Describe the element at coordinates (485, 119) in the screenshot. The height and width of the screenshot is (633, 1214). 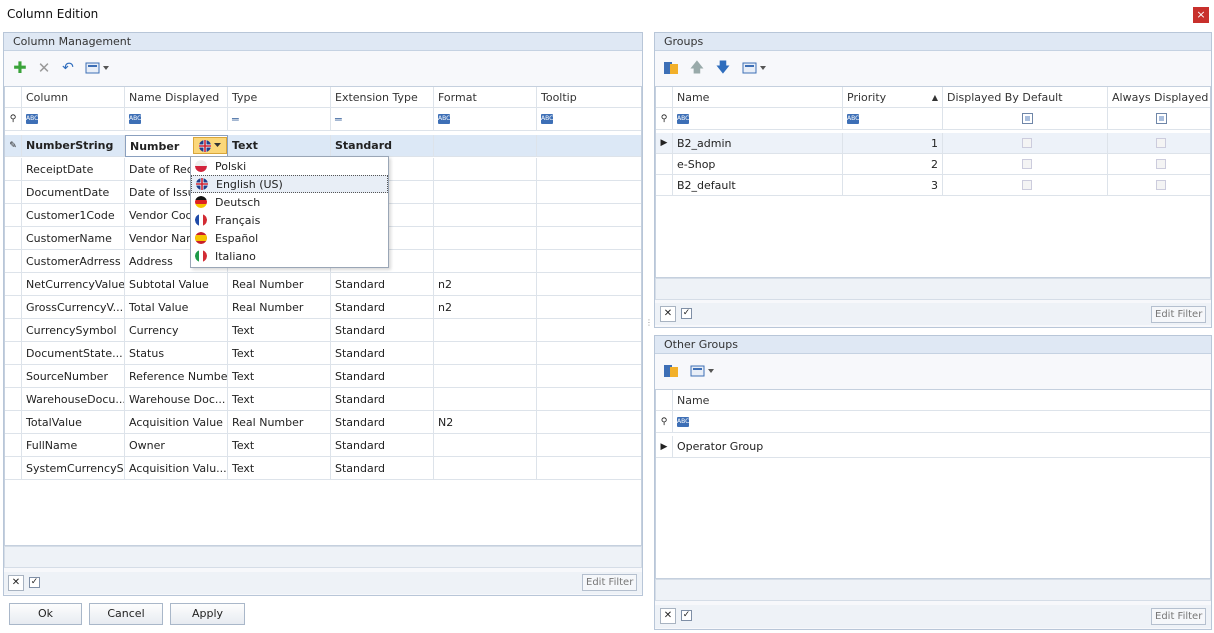
I see `filter-format: ABC` at that location.